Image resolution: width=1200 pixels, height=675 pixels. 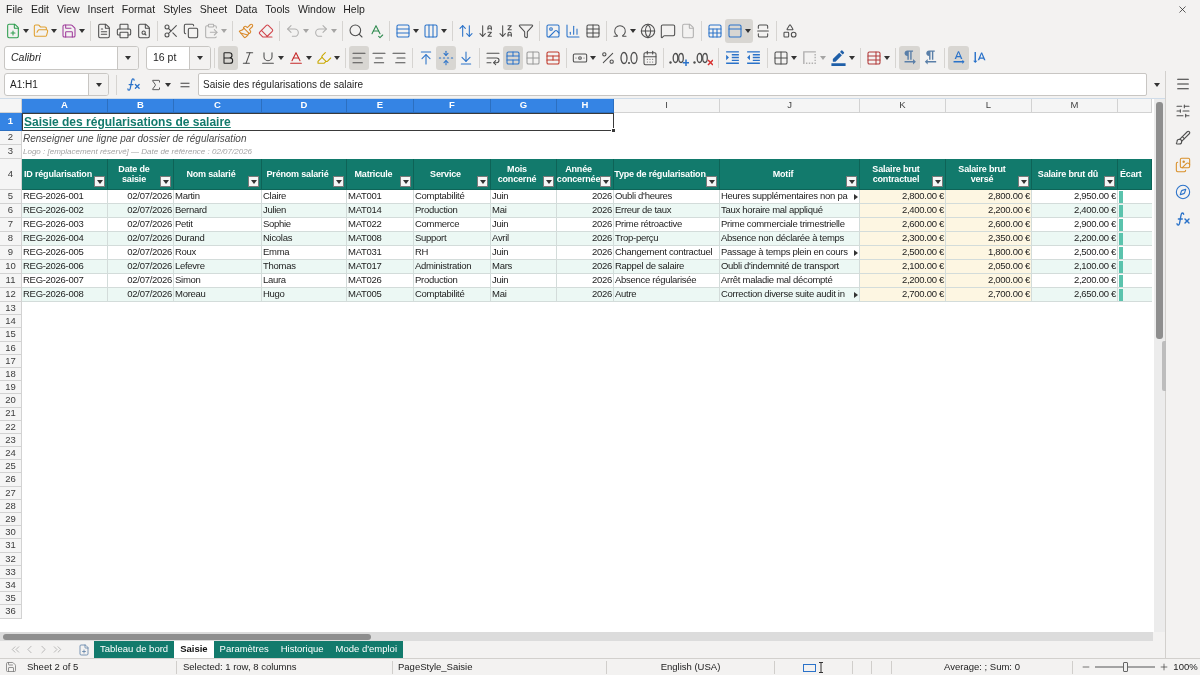 I want to click on fill-handle, so click(x=613, y=130).